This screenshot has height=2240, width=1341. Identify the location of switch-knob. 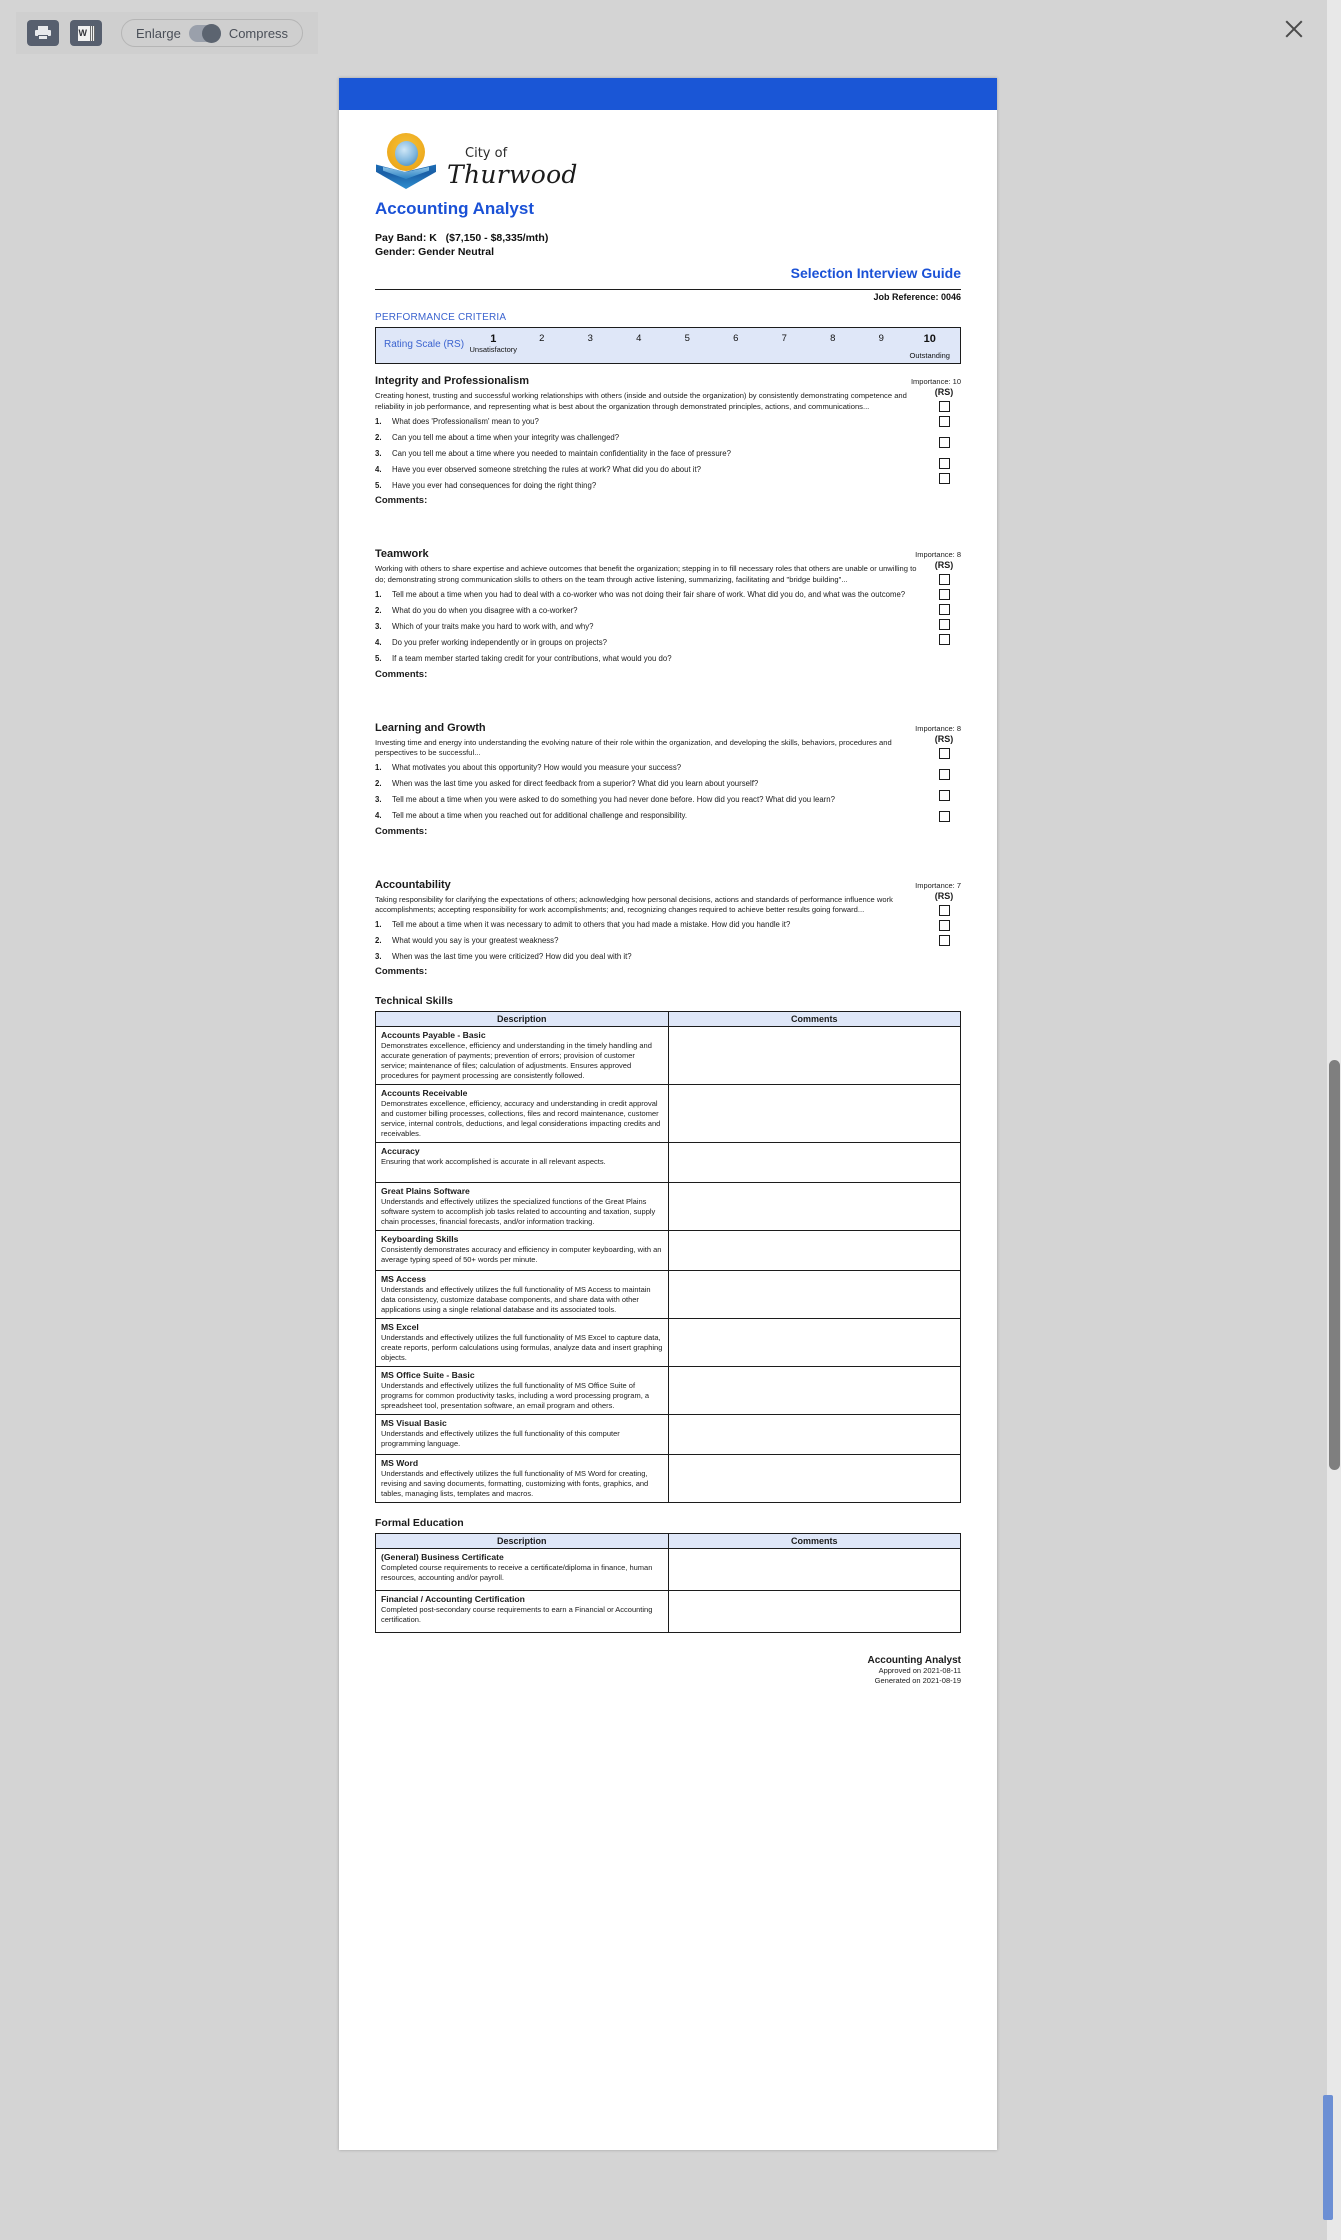
(211, 33).